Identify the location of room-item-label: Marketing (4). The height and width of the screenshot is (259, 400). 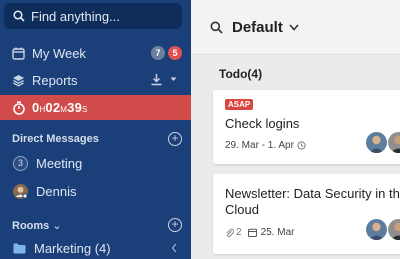
(72, 248).